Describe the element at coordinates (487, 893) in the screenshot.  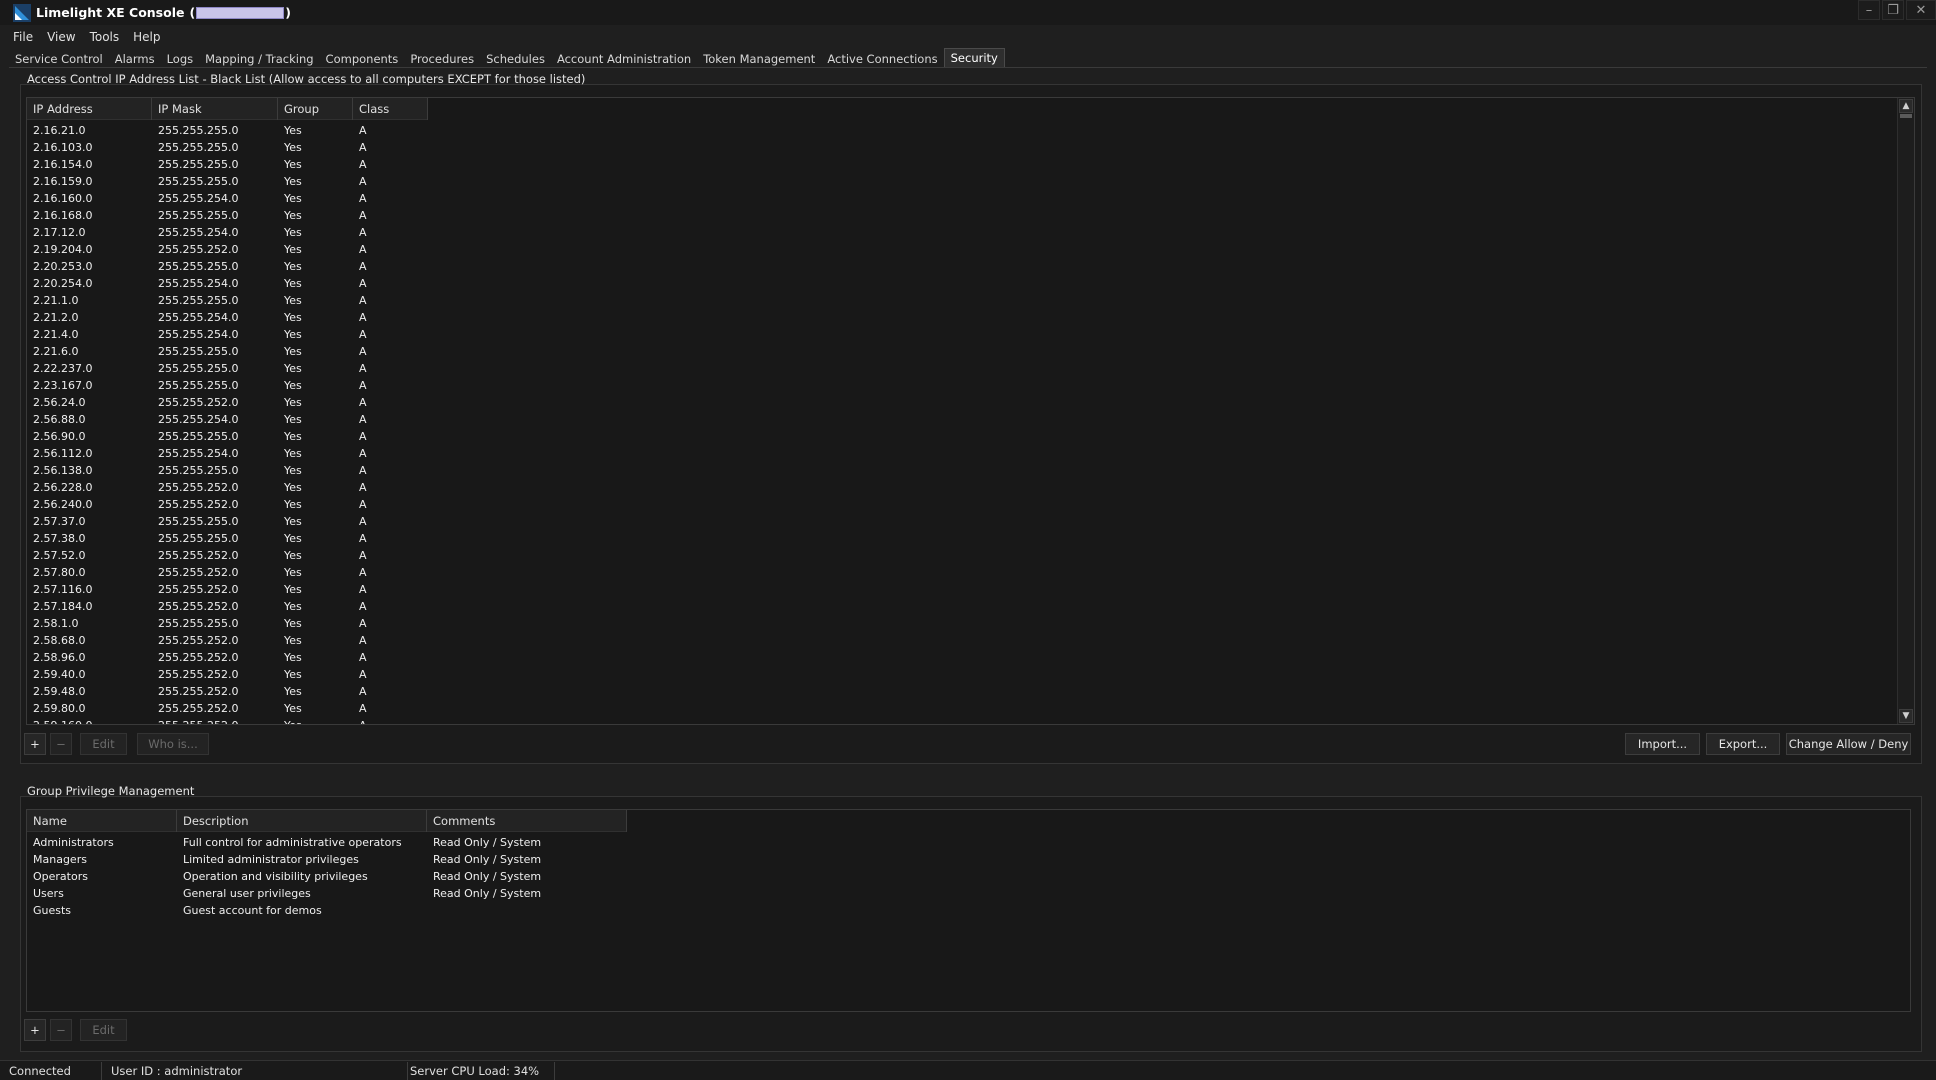
I see `table-cell: Read Only / System` at that location.